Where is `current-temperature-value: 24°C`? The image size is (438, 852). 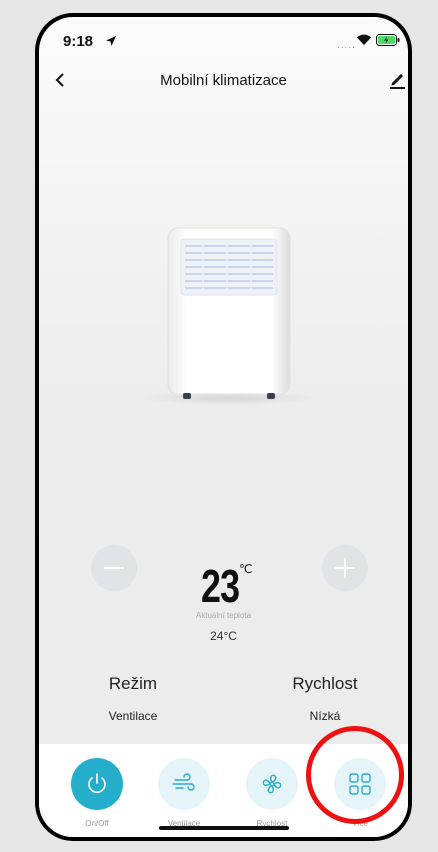 current-temperature-value: 24°C is located at coordinates (223, 636).